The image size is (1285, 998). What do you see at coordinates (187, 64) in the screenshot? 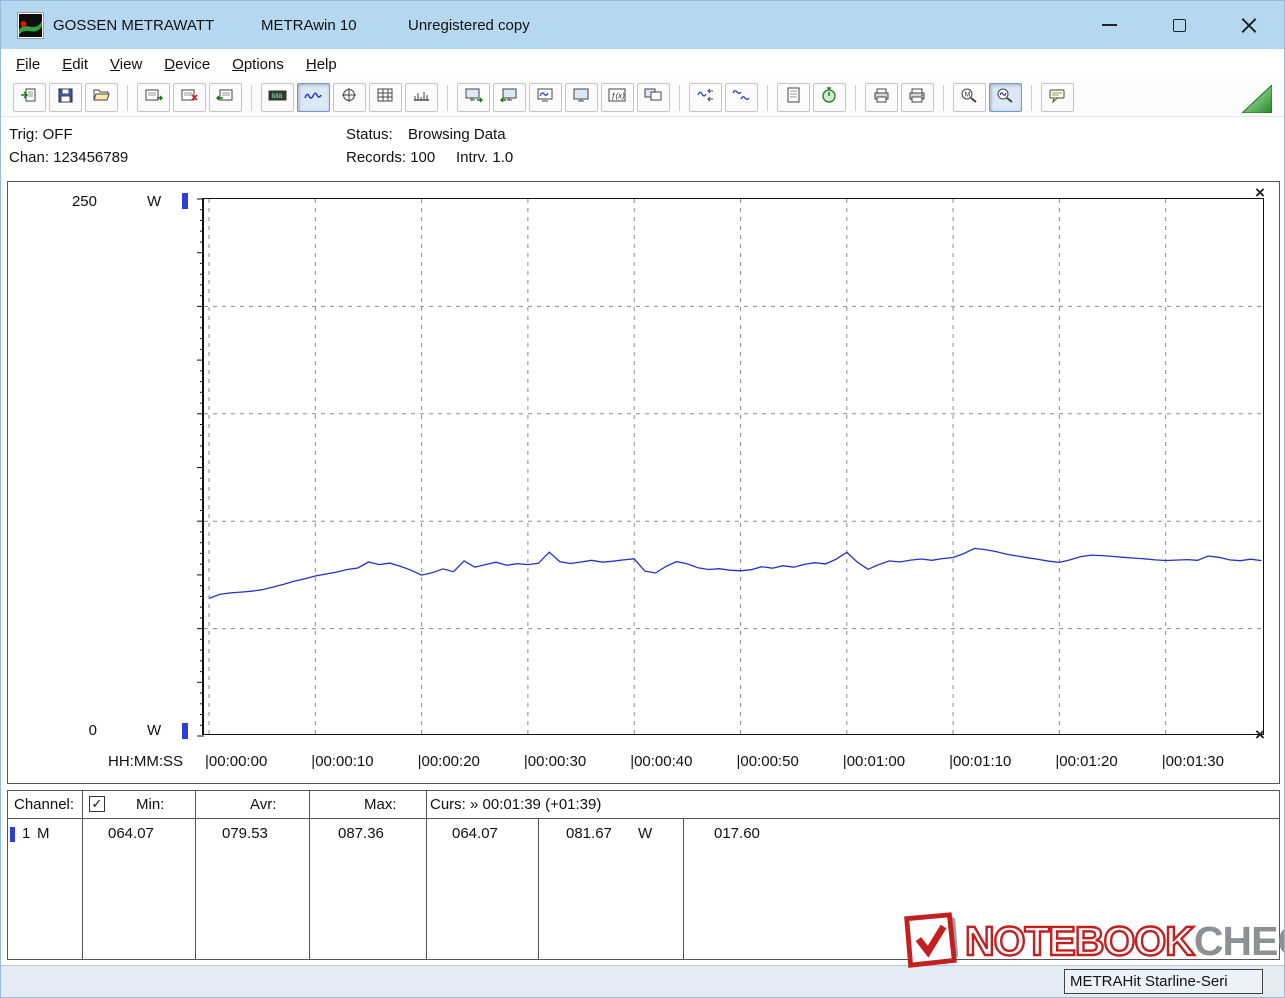
I see `menu-item-device: Device` at bounding box center [187, 64].